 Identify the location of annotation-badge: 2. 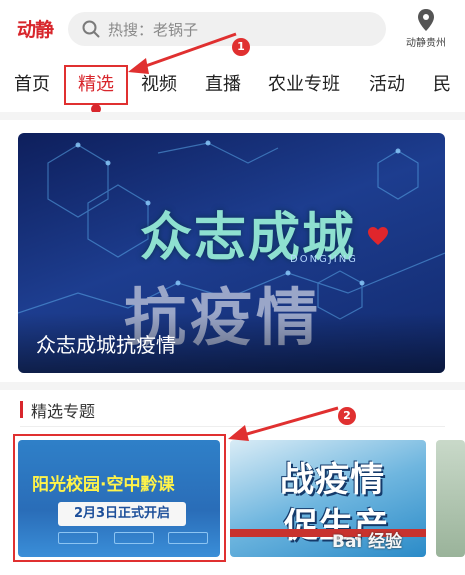
(347, 416).